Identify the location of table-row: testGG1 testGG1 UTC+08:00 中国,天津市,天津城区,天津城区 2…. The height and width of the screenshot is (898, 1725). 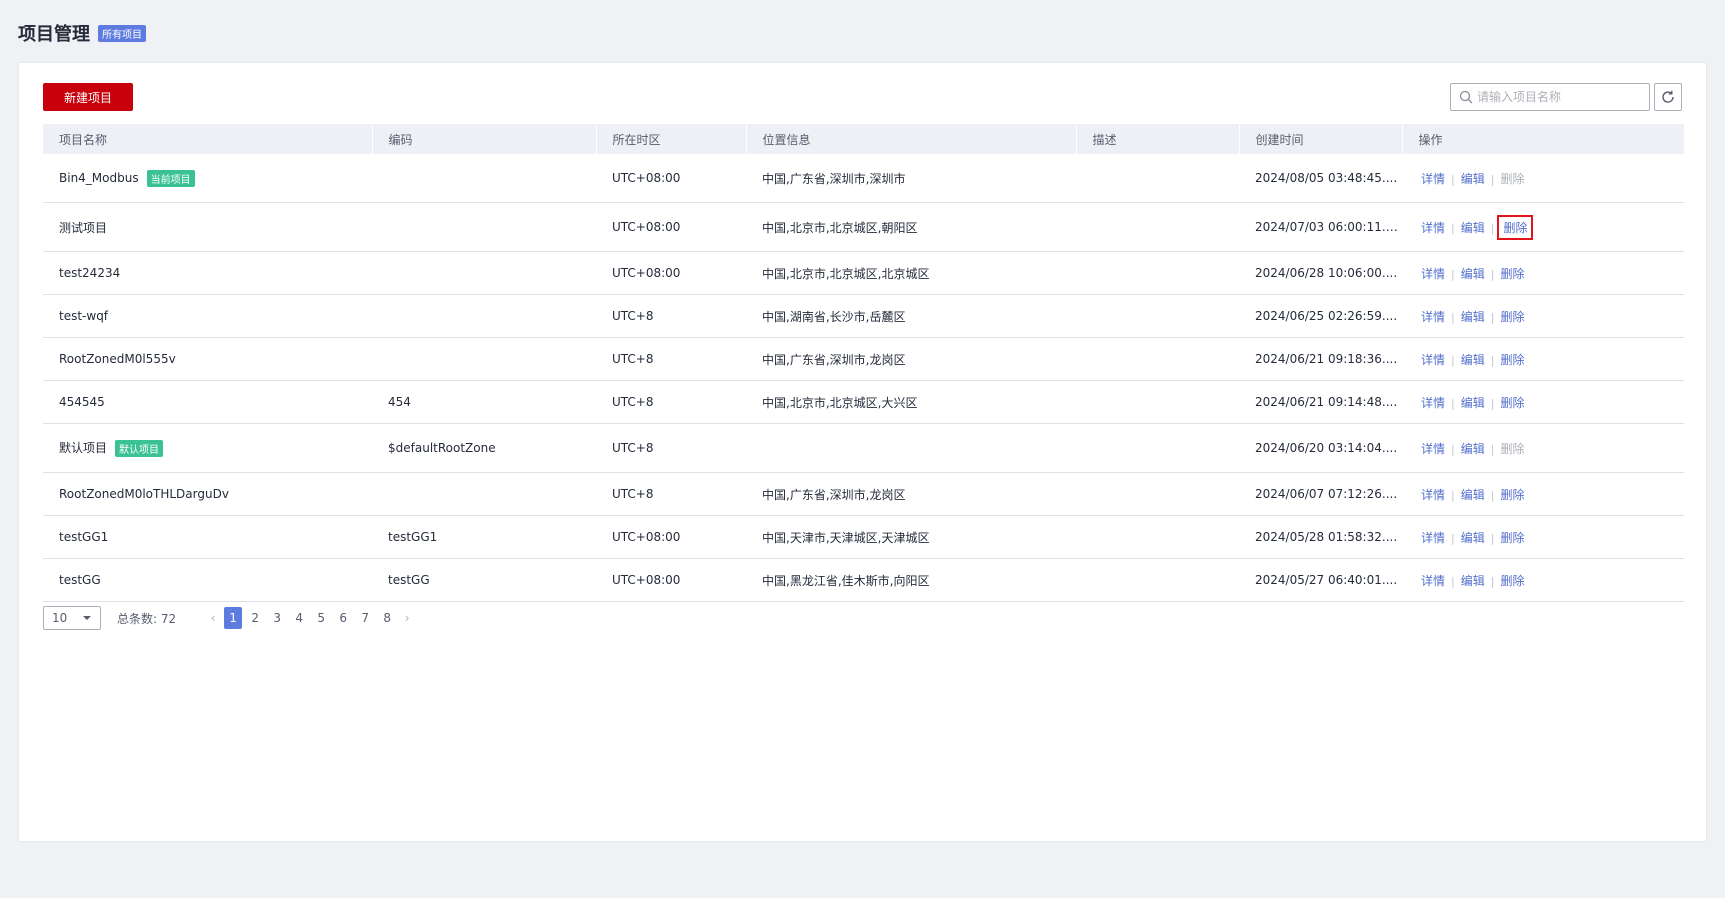
(863, 537).